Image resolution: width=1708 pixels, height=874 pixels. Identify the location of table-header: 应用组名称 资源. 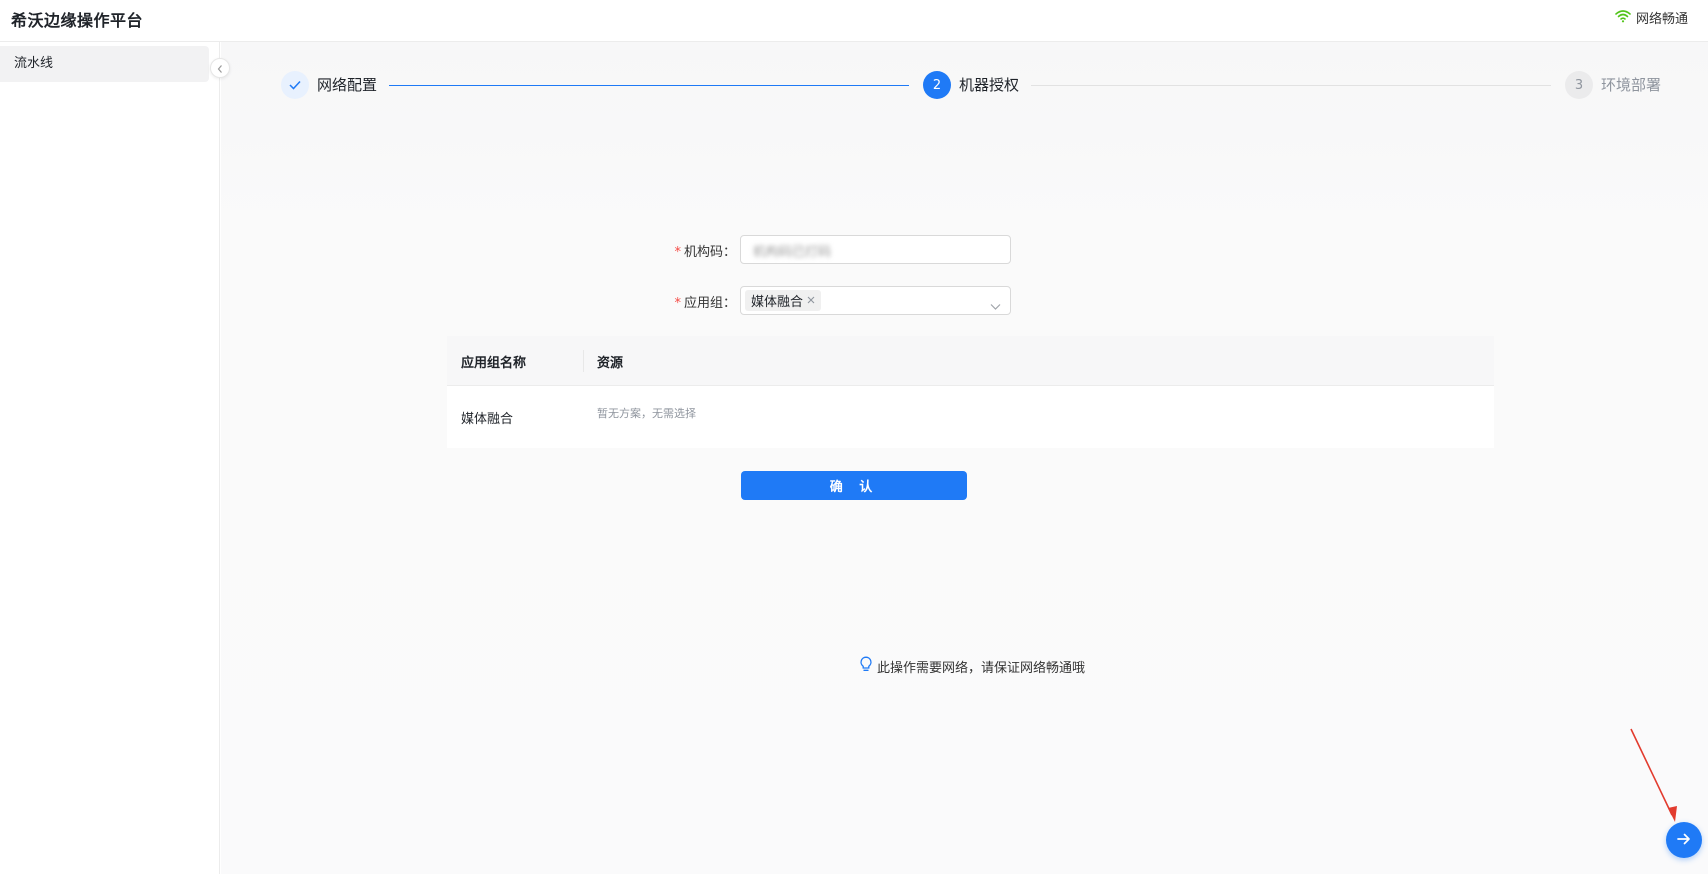
(970, 361).